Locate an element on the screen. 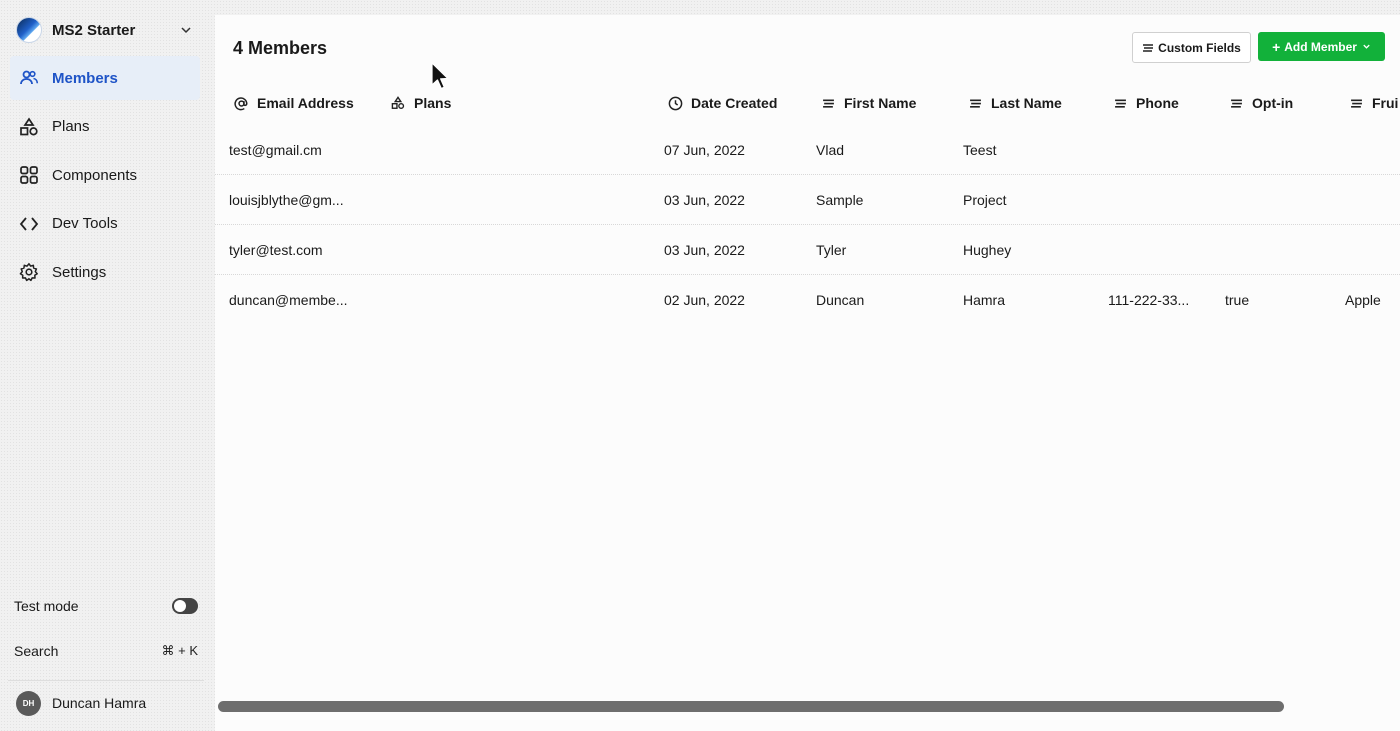  sidebar-item-label: Members is located at coordinates (85, 78).